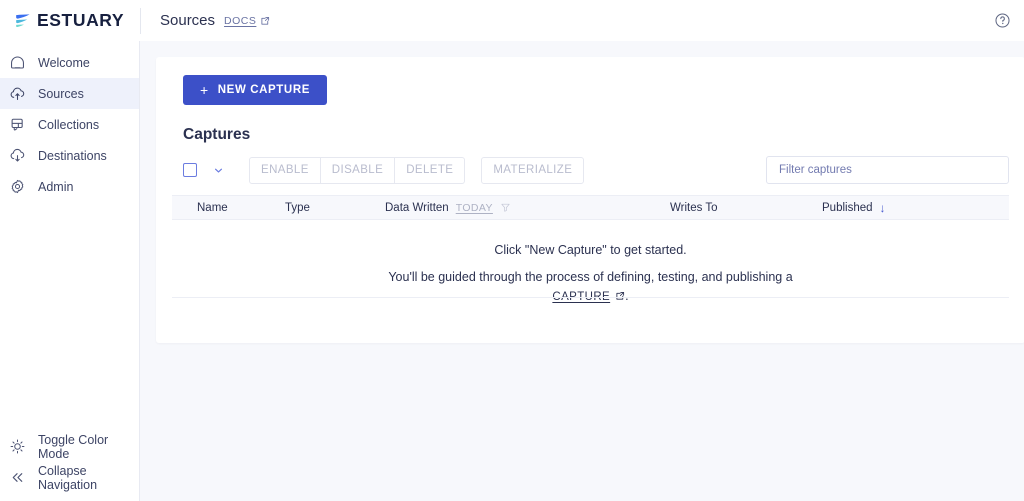  I want to click on sidebar-item-label: Welcome, so click(64, 62).